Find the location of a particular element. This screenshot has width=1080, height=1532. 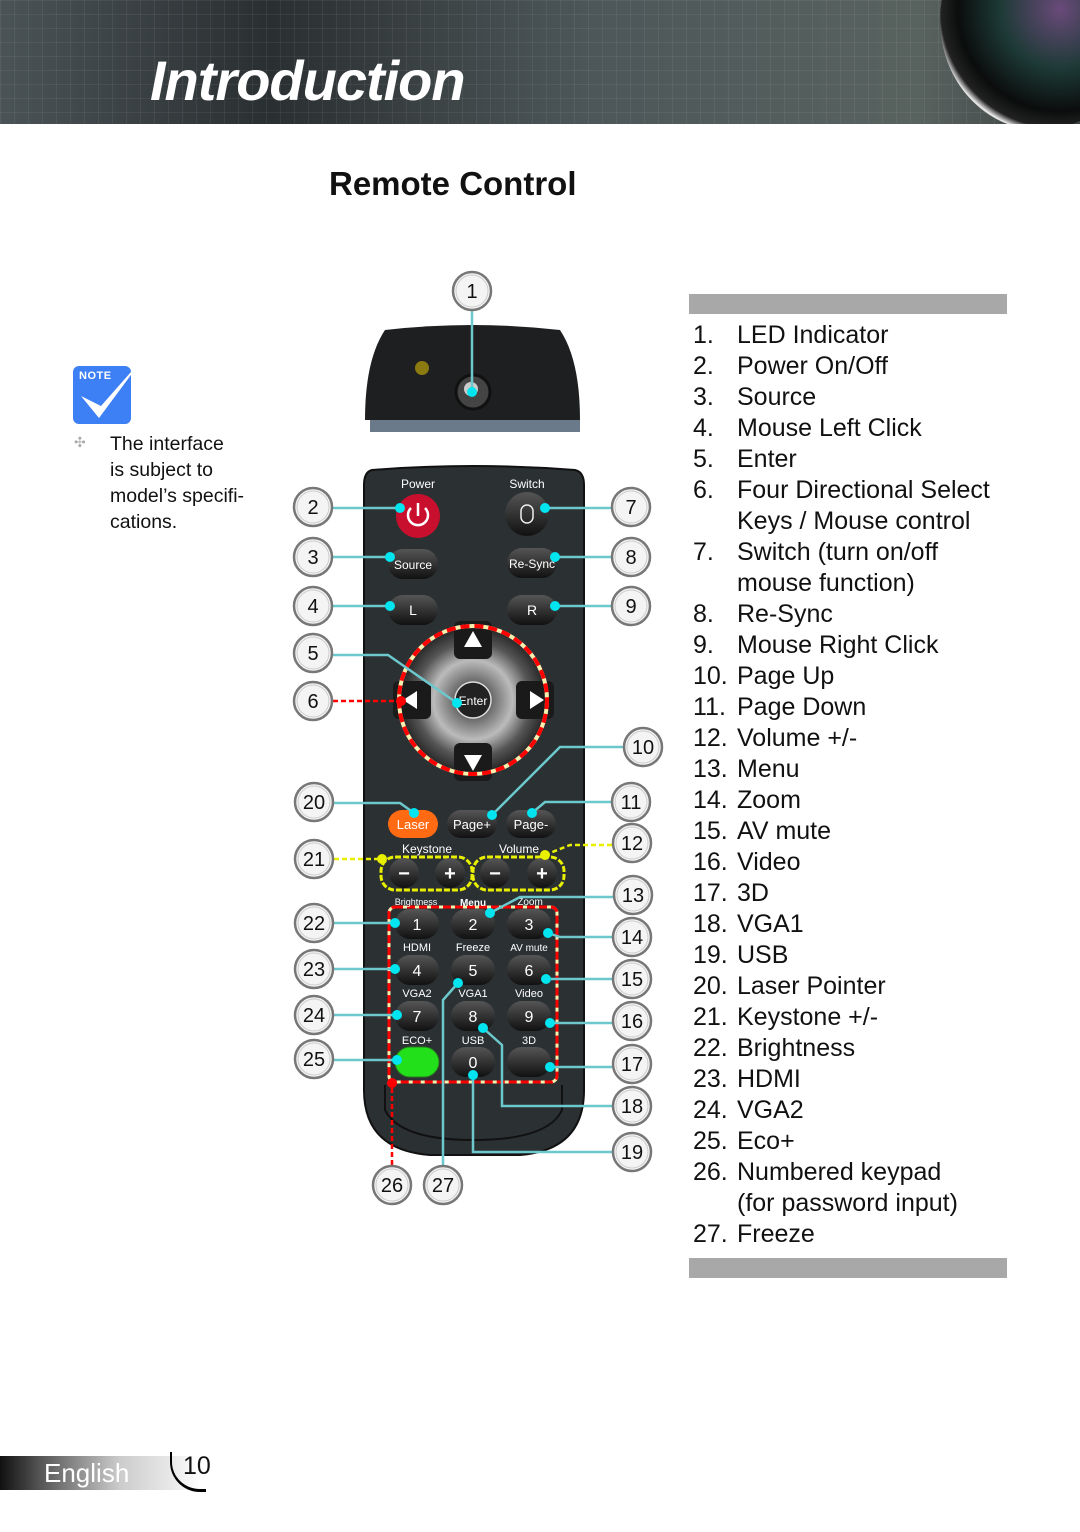

keystone-minus-button-label: − is located at coordinates (404, 874).